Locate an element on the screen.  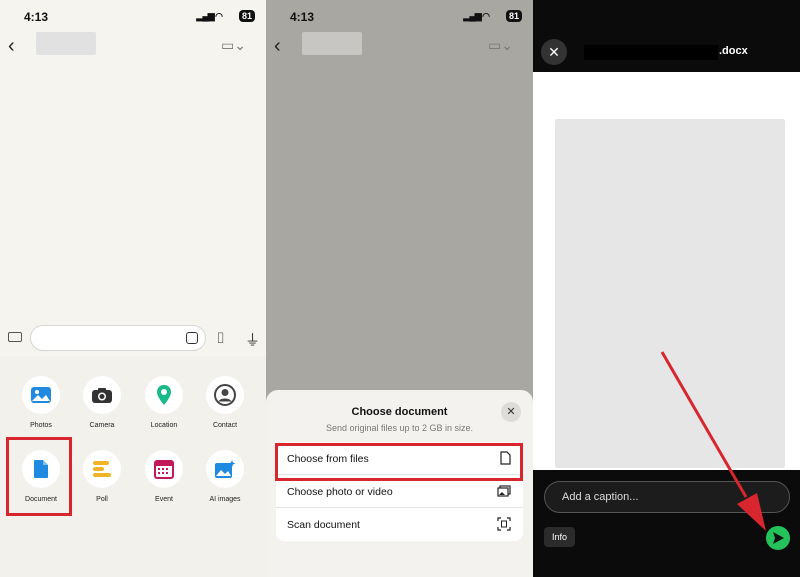
attach-label: Photos is located at coordinates (41, 425).